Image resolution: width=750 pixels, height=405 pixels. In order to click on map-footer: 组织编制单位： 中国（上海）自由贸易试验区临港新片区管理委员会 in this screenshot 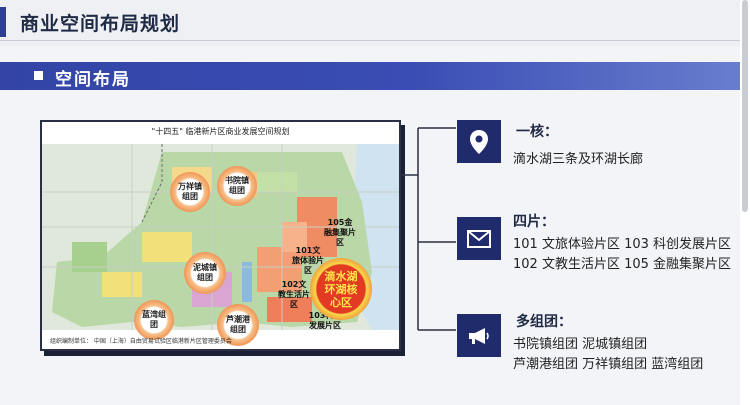, I will do `click(141, 341)`.